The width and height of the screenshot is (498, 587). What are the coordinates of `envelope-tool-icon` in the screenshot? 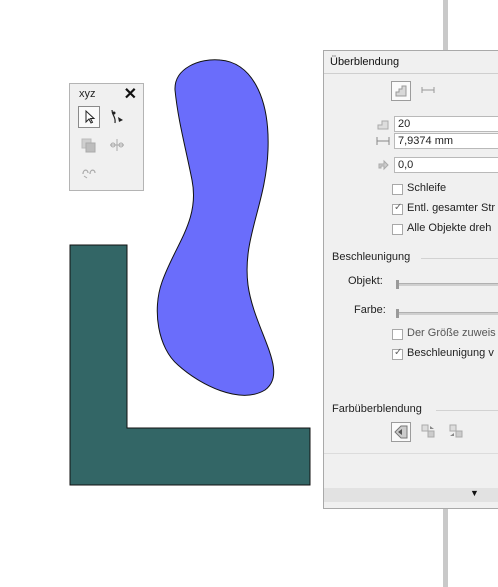 It's located at (89, 173).